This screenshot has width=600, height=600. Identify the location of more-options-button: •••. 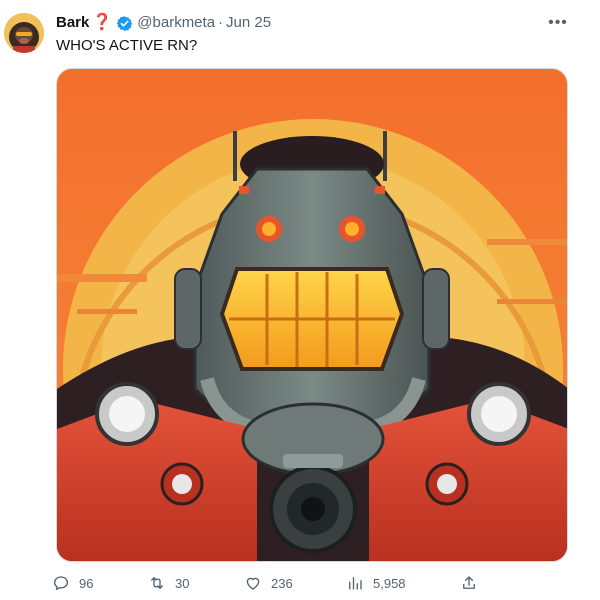
(558, 23).